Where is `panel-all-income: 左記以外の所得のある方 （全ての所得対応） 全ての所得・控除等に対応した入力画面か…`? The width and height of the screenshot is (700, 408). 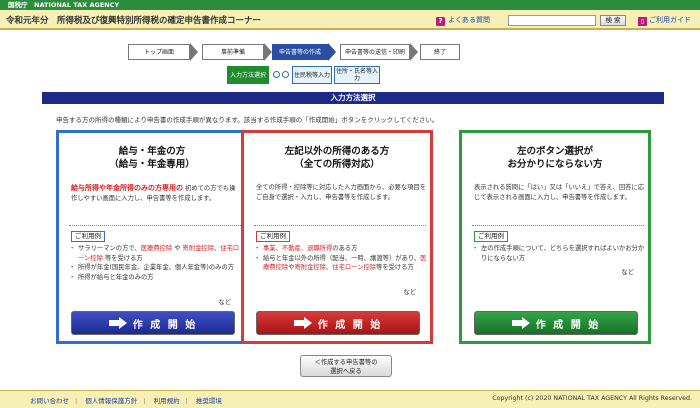
panel-all-income: 左記以外の所得のある方 （全ての所得対応） 全ての所得・控除等に対応した入力画面か… is located at coordinates (337, 237).